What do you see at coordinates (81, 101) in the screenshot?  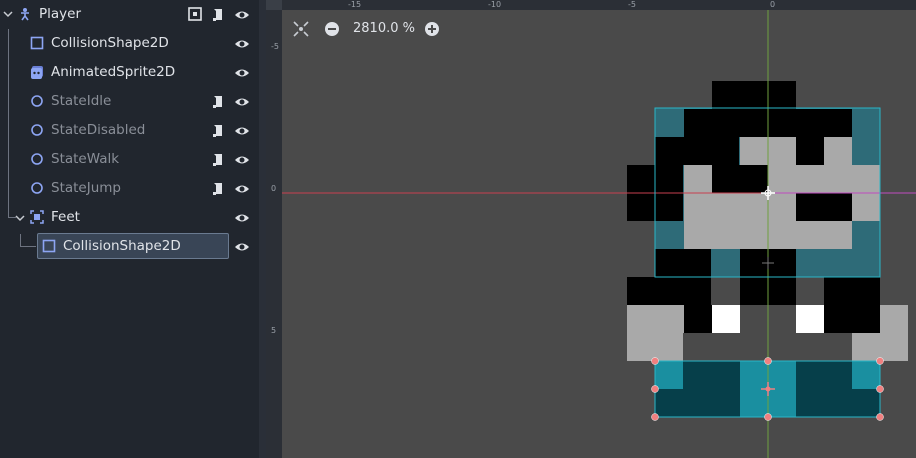 I see `tree-item-label: StateIdle` at bounding box center [81, 101].